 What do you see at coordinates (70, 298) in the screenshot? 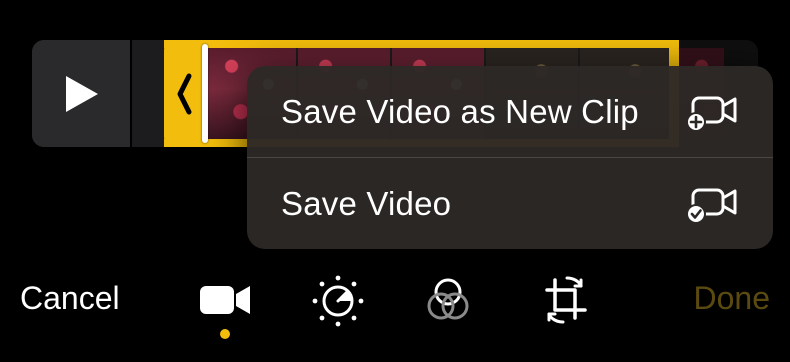
I see `cancel-button: Cancel` at bounding box center [70, 298].